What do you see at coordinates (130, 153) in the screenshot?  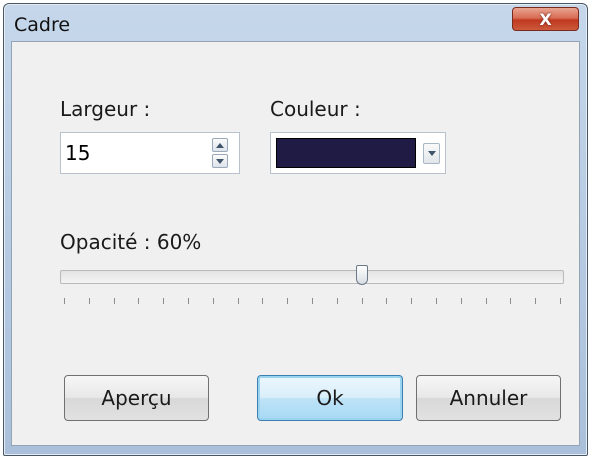 I see `width-input` at bounding box center [130, 153].